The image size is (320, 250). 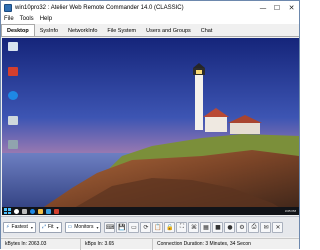 I want to click on screenshot-icon: ⎙, so click(x=254, y=227).